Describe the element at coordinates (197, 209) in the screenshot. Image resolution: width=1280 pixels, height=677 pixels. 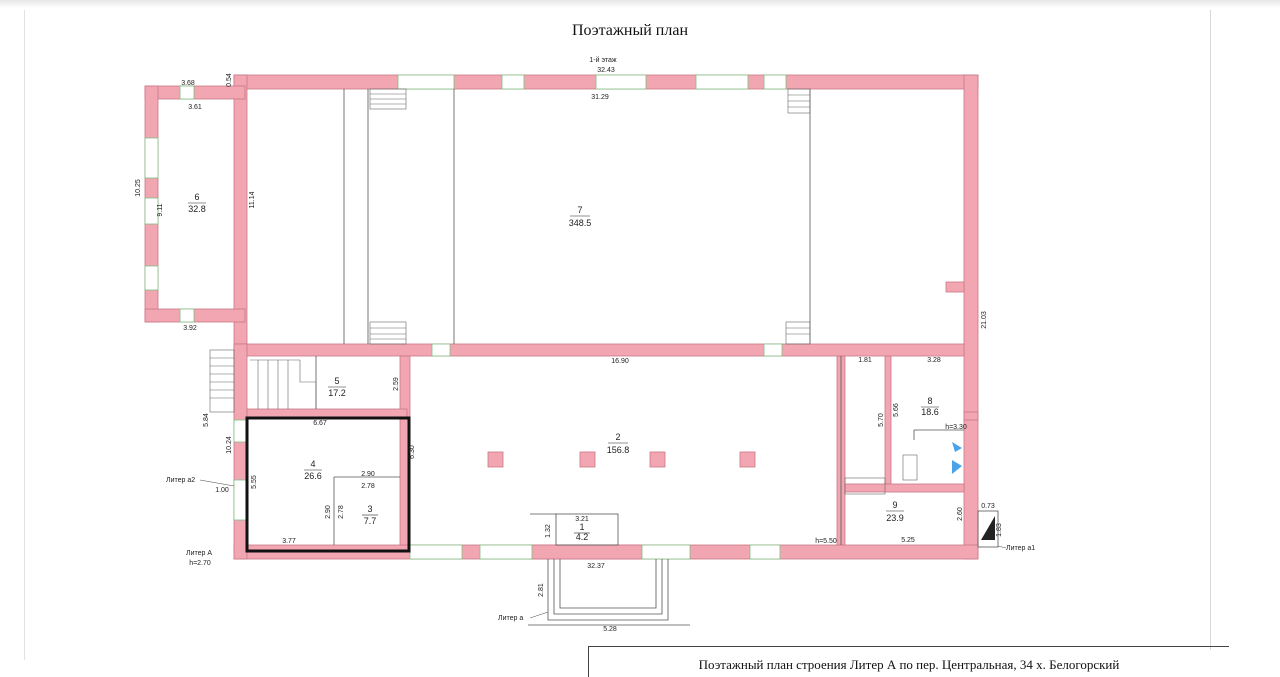
I see `room-6-area: 32.8` at that location.